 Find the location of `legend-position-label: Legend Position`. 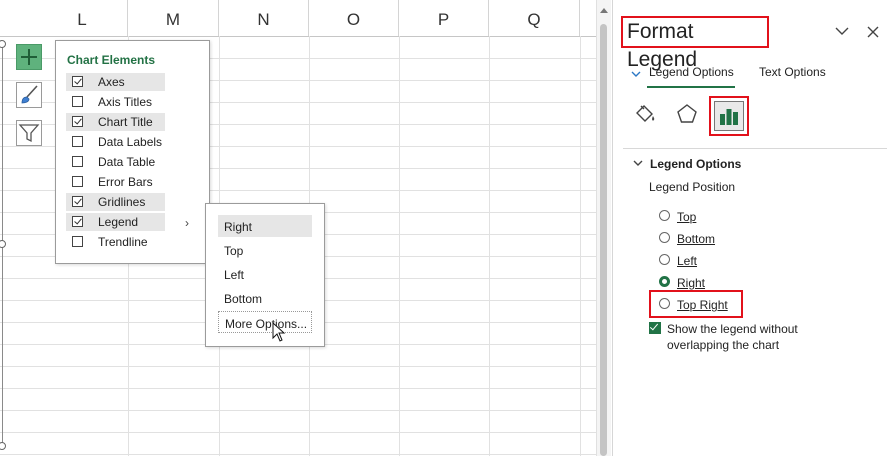

legend-position-label: Legend Position is located at coordinates (692, 187).